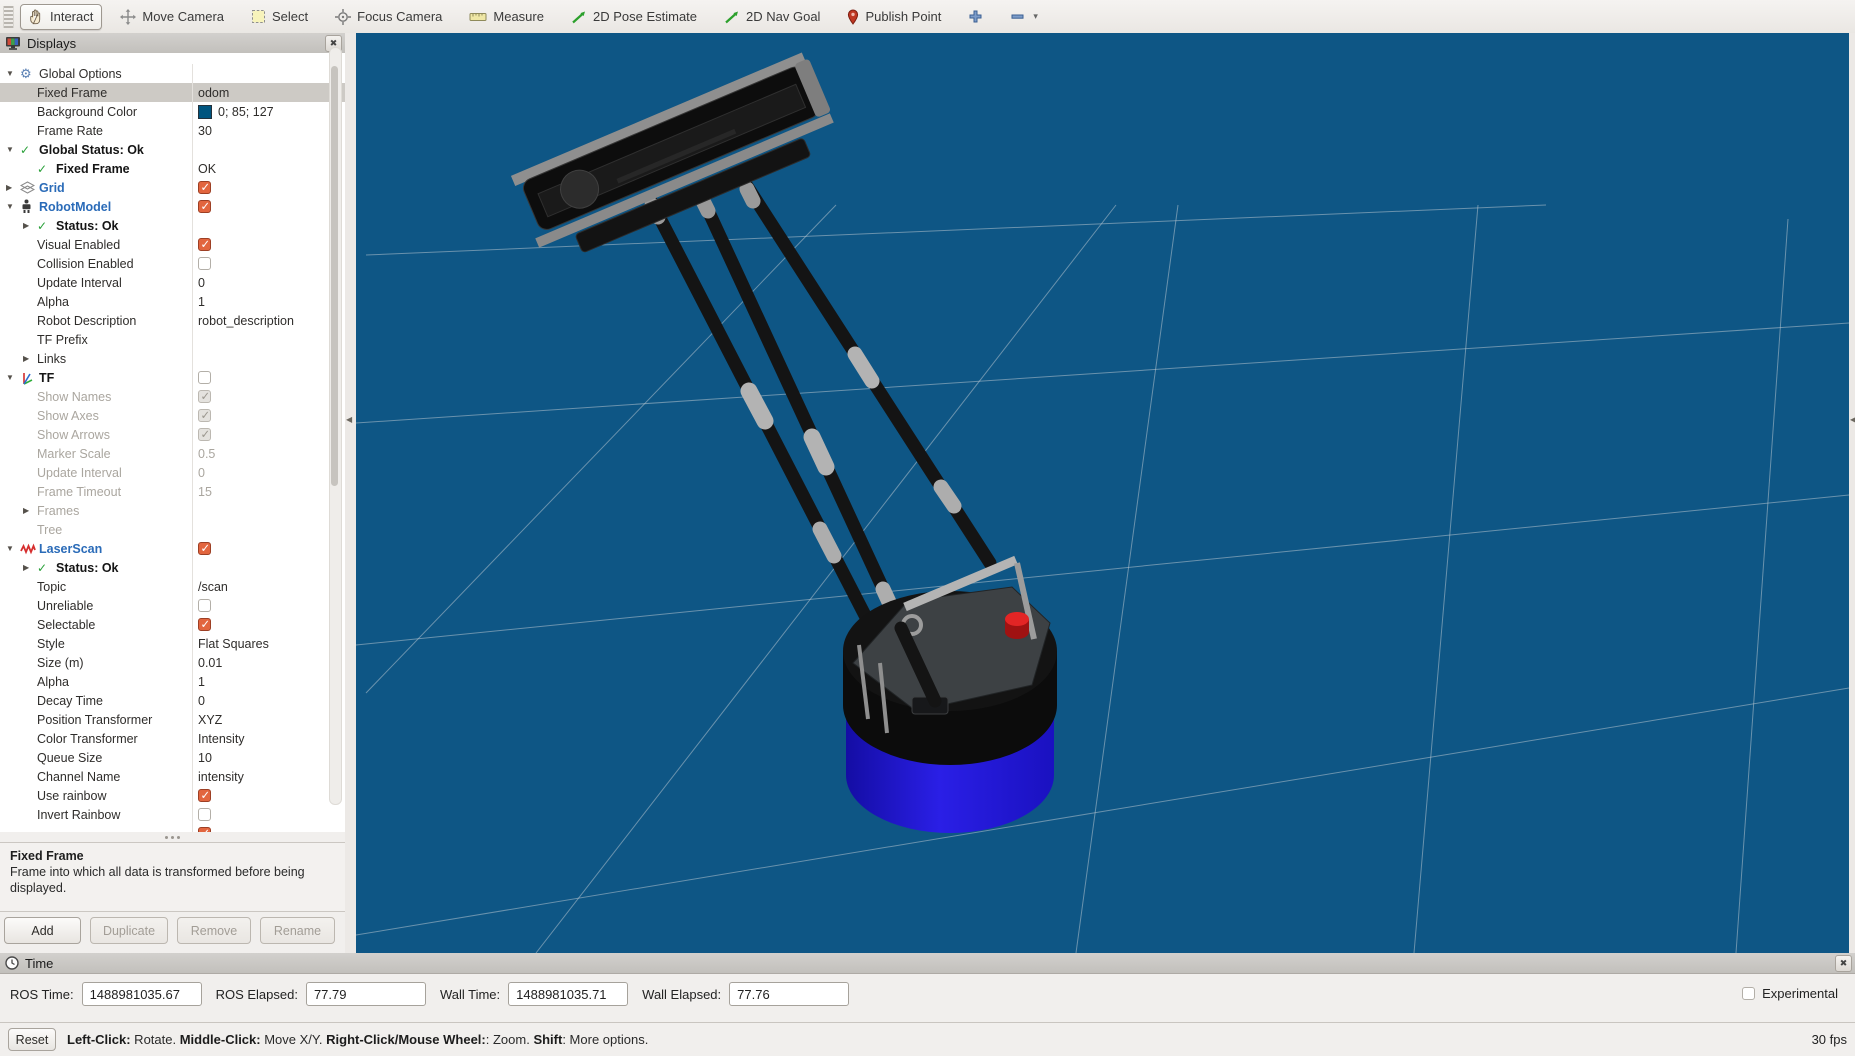 Image resolution: width=1855 pixels, height=1056 pixels. Describe the element at coordinates (388, 17) in the screenshot. I see `focus-camera-tool-button: Focus Camera` at that location.